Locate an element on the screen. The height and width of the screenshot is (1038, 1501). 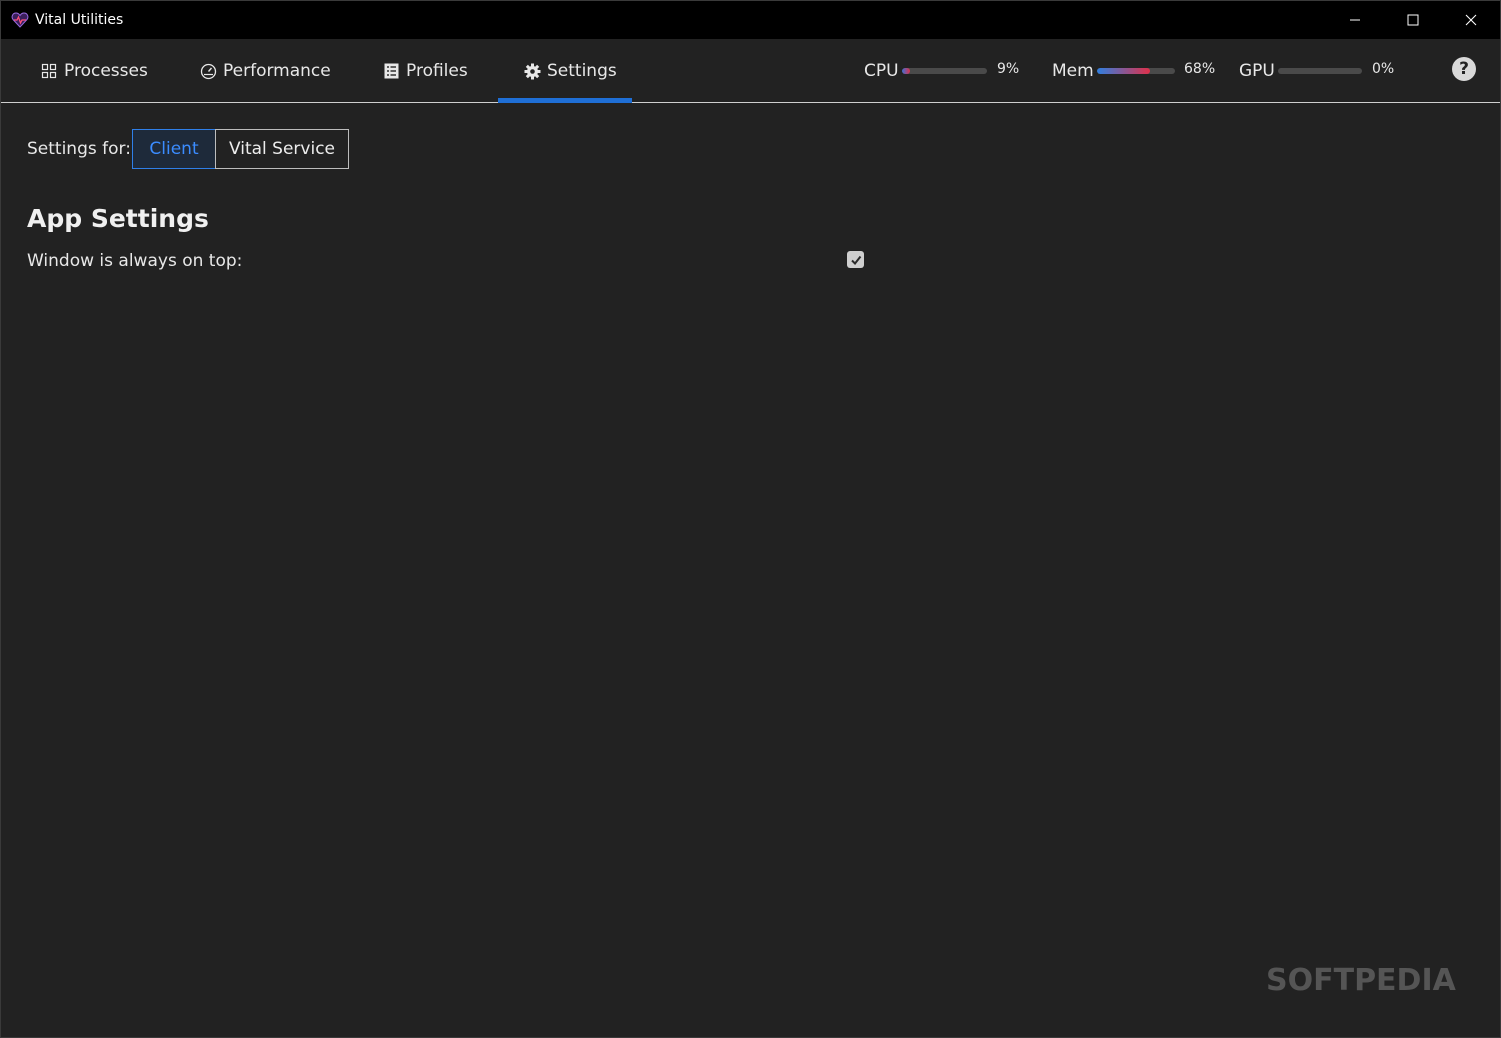
tab-profiles: Profiles is located at coordinates (425, 71).